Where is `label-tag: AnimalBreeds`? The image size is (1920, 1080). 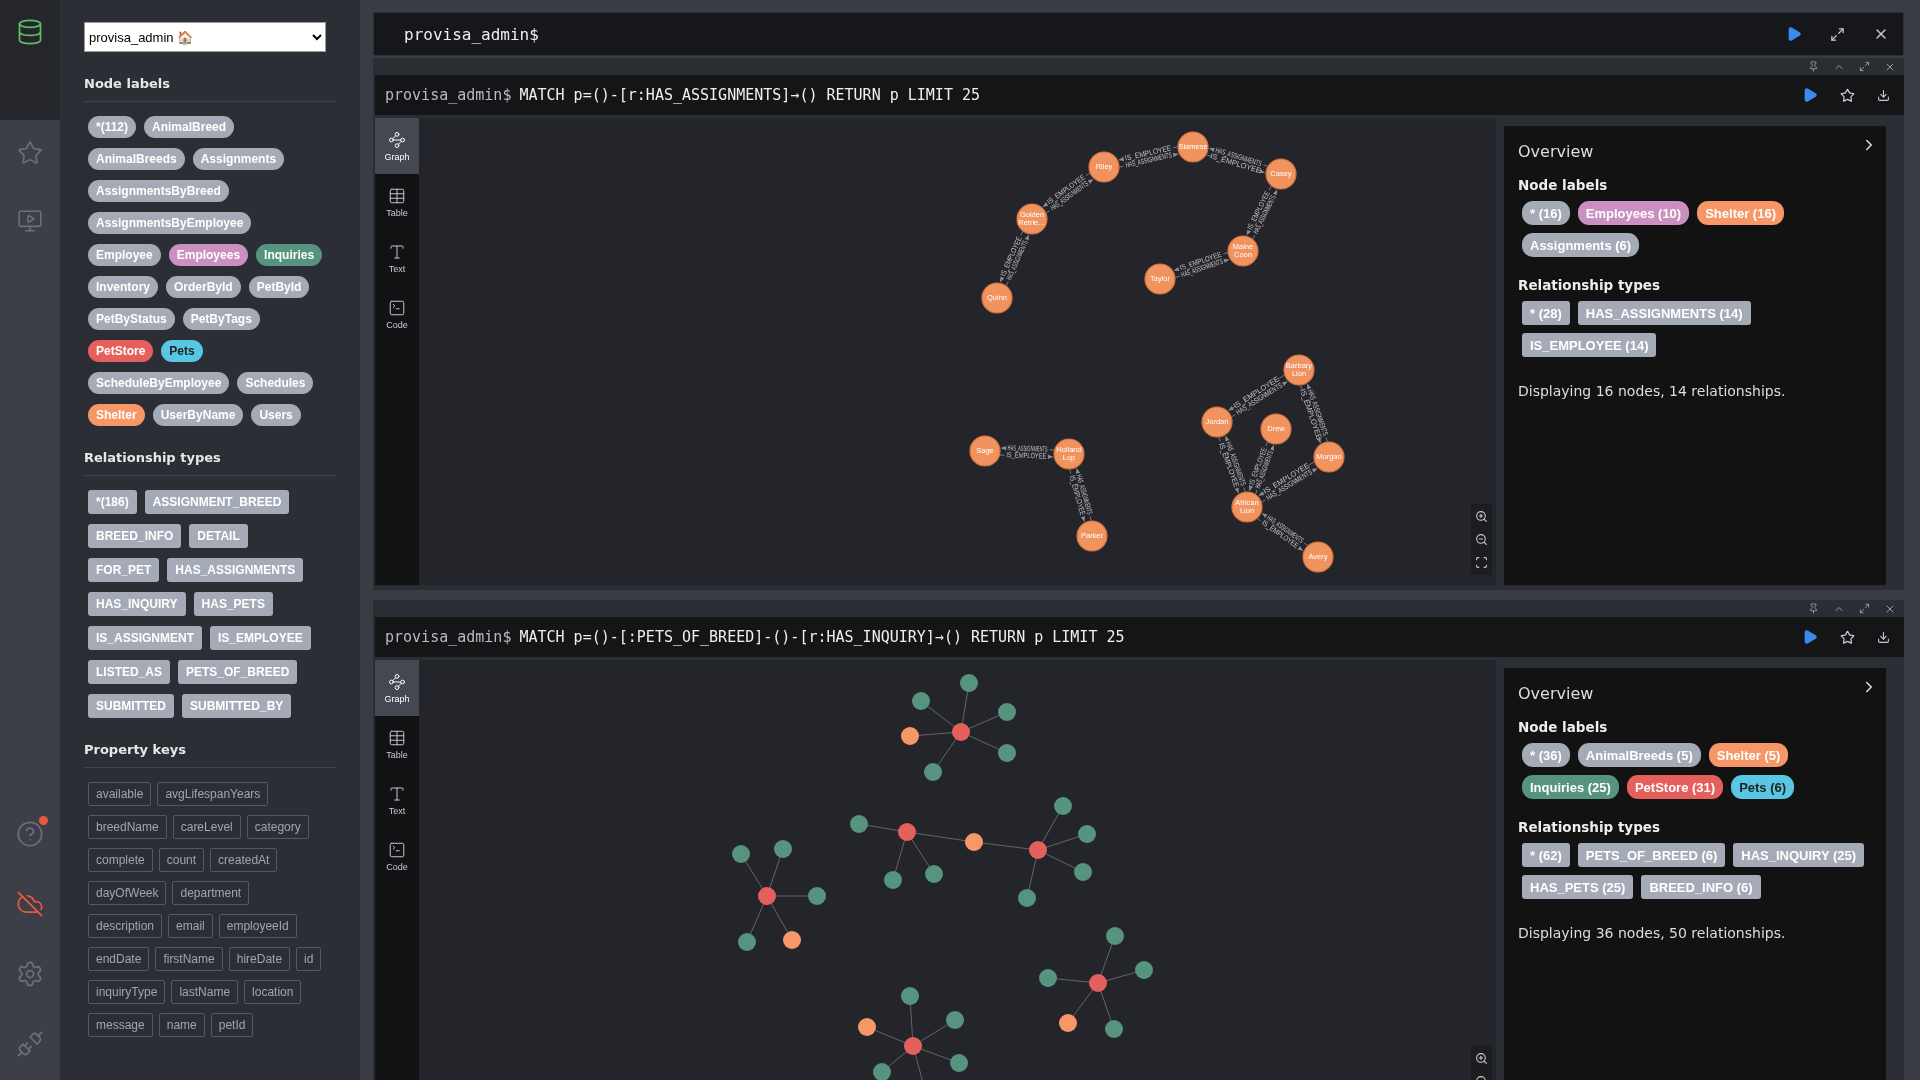
label-tag: AnimalBreeds is located at coordinates (136, 159).